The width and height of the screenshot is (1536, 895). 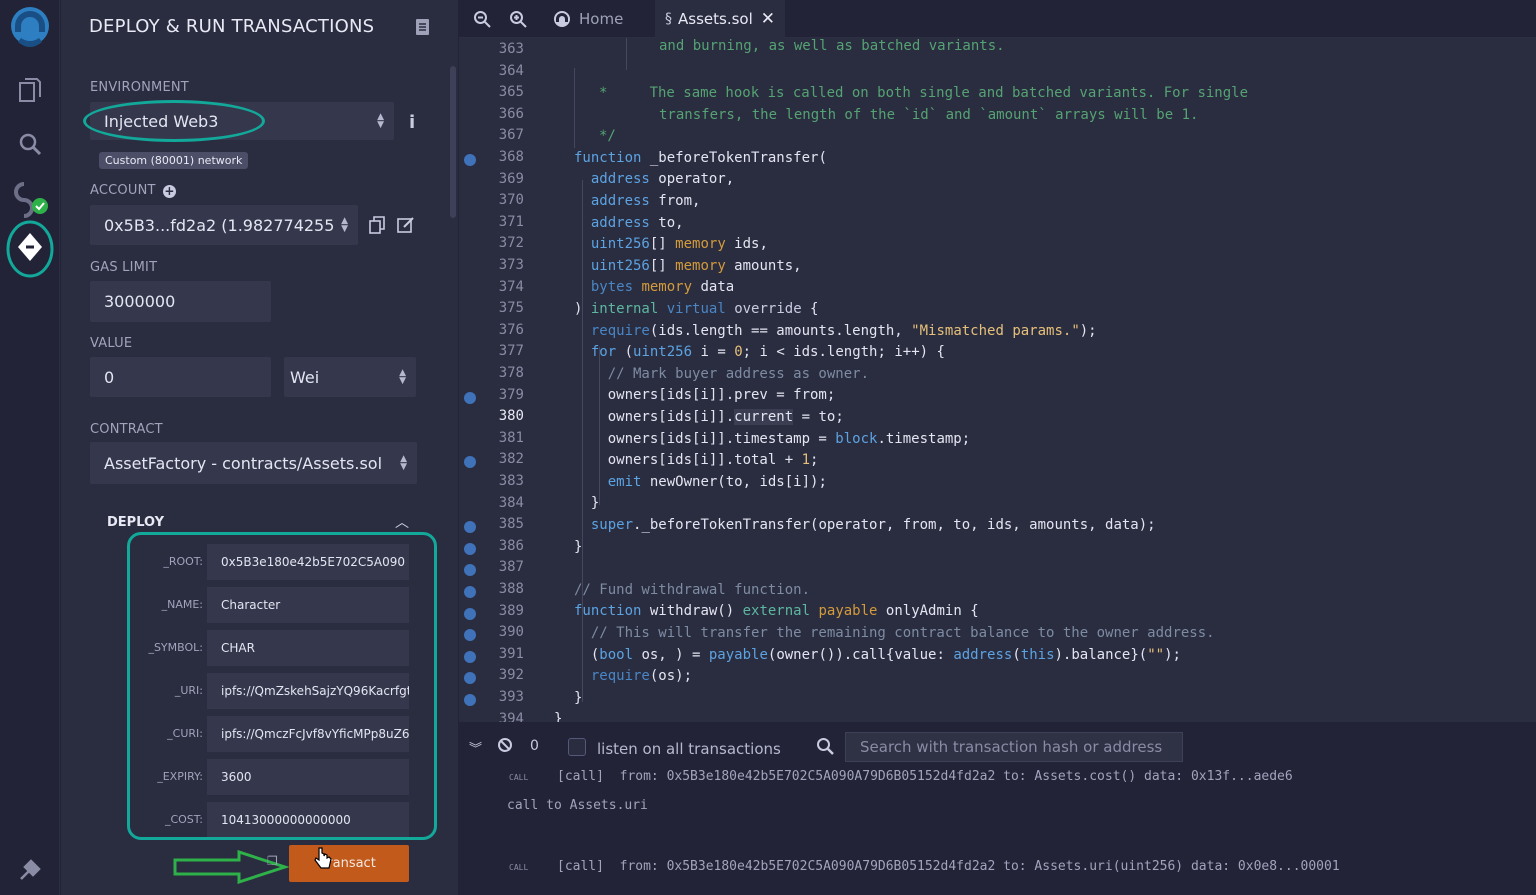 I want to click on solidity-compiler-icon, so click(x=30, y=198).